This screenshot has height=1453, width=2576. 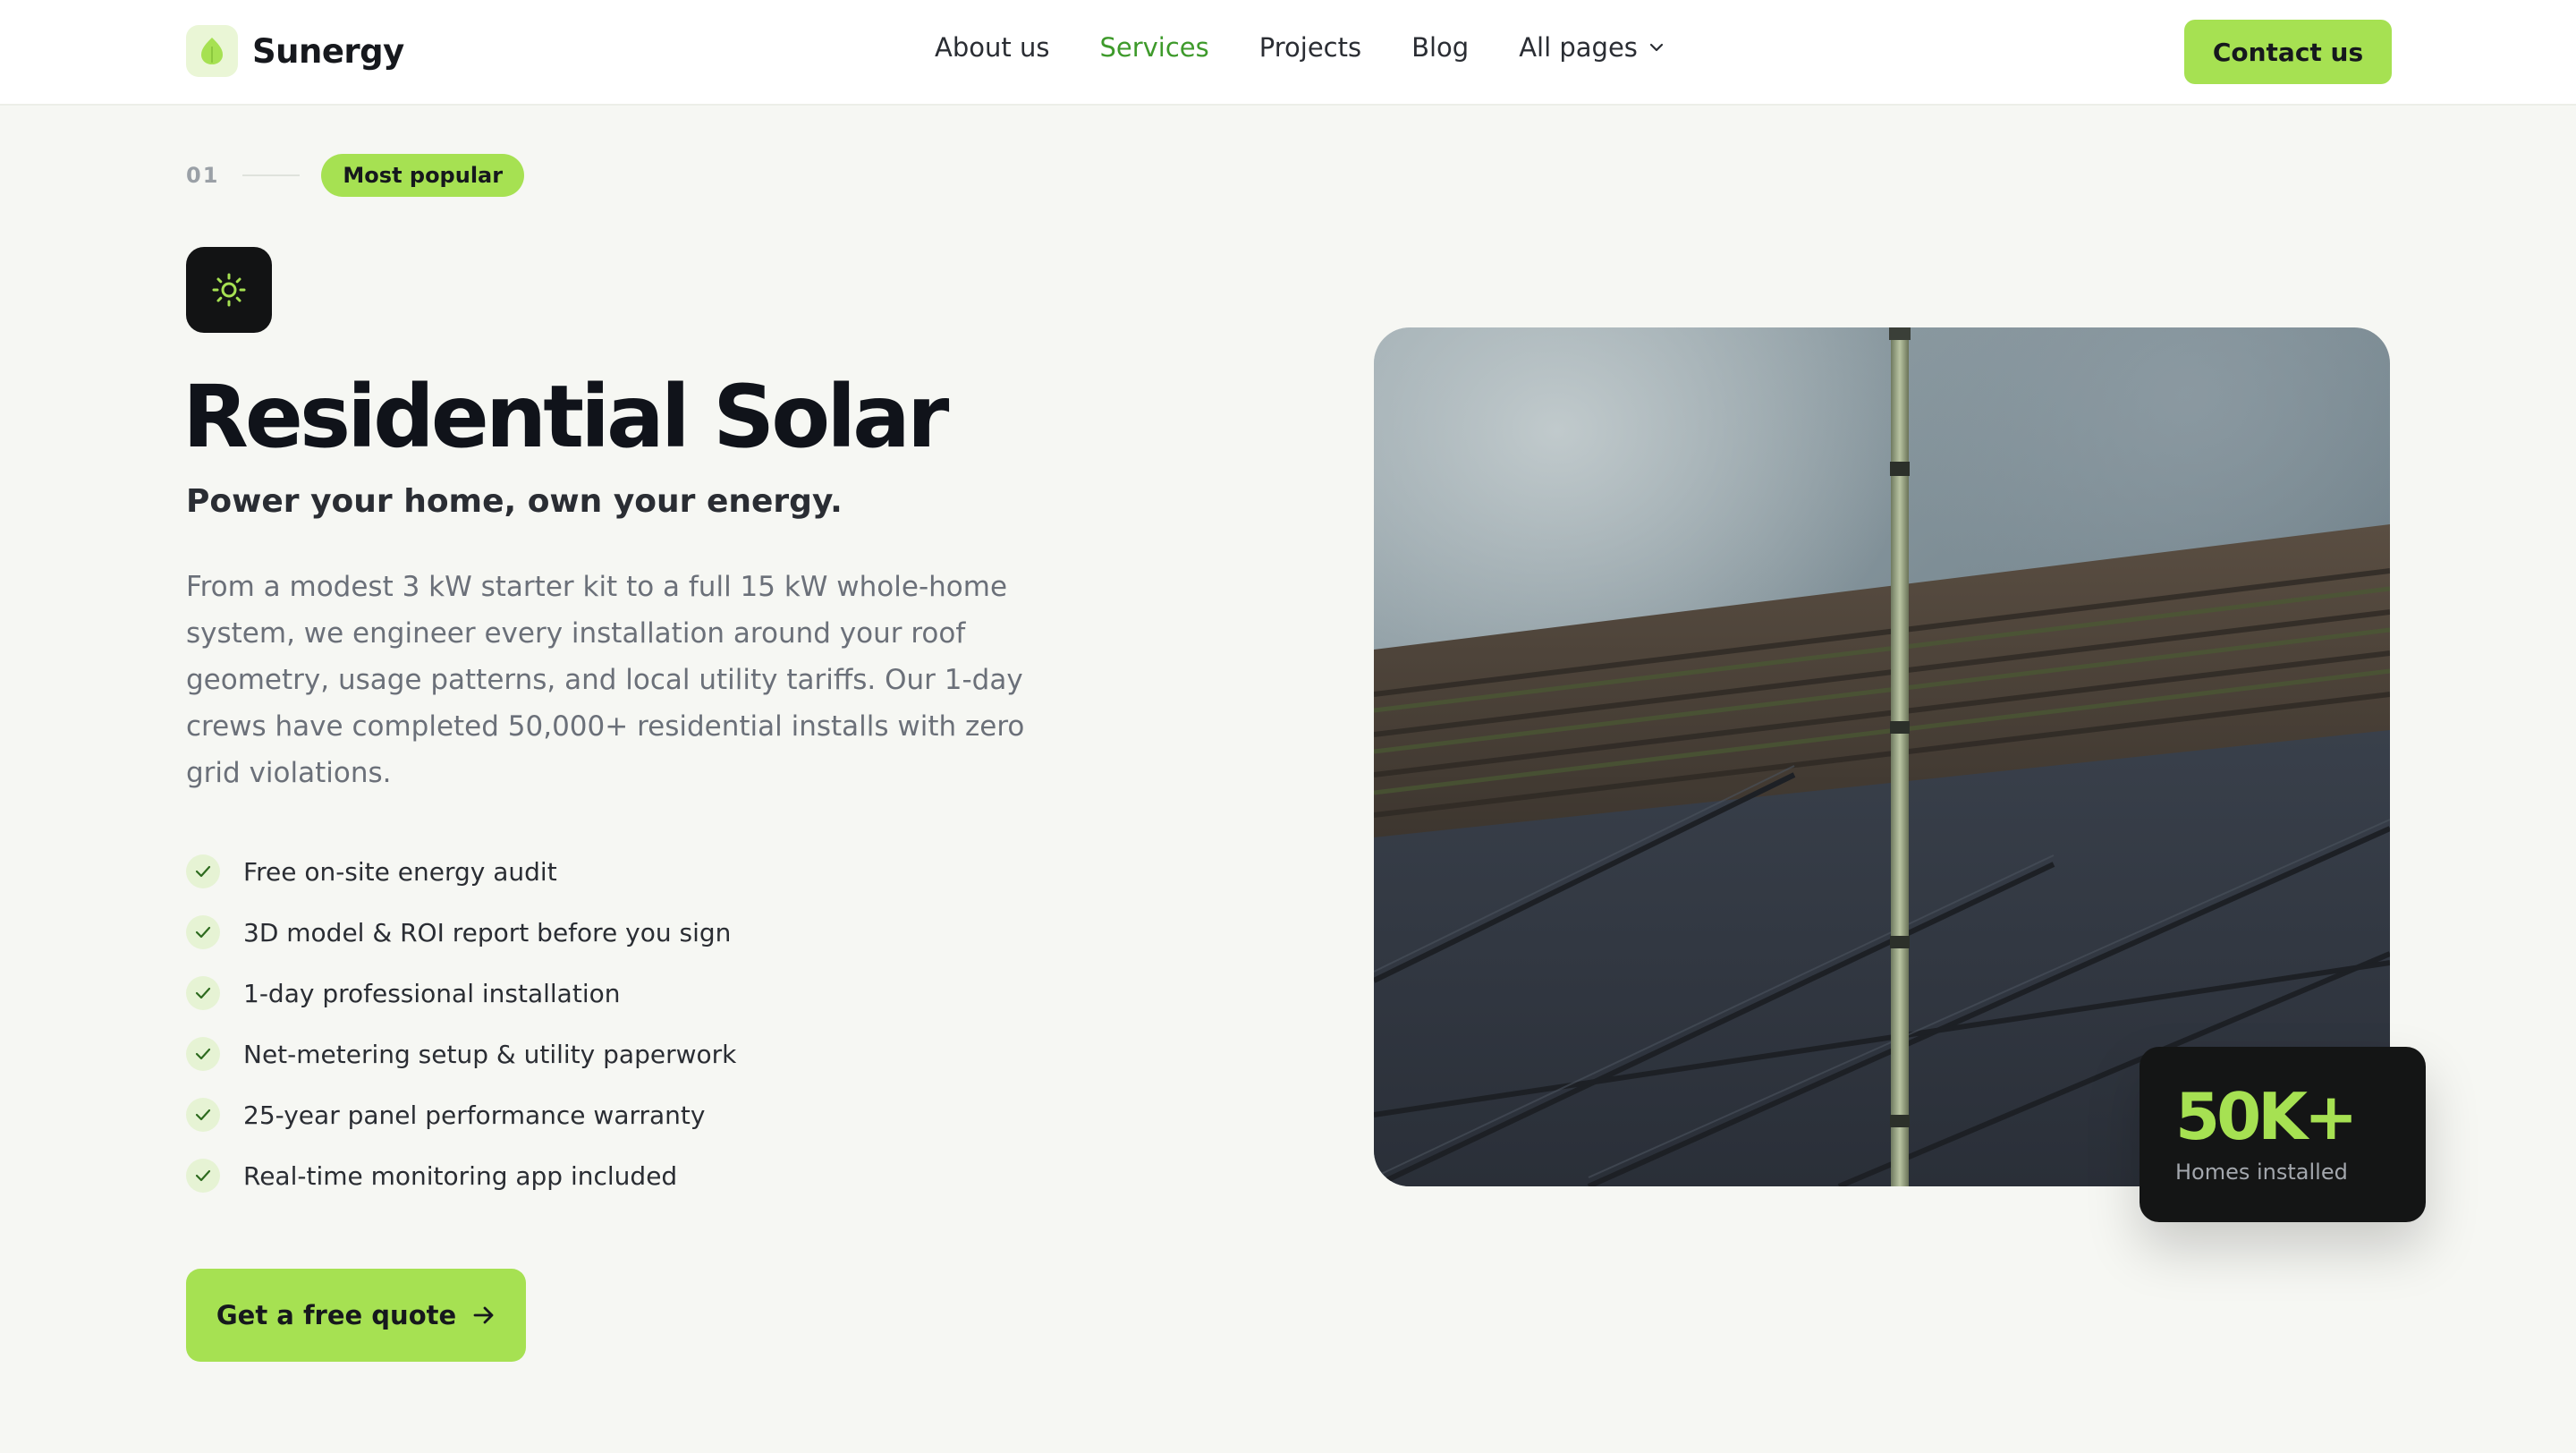 What do you see at coordinates (2288, 52) in the screenshot?
I see `contact-button: Contact us` at bounding box center [2288, 52].